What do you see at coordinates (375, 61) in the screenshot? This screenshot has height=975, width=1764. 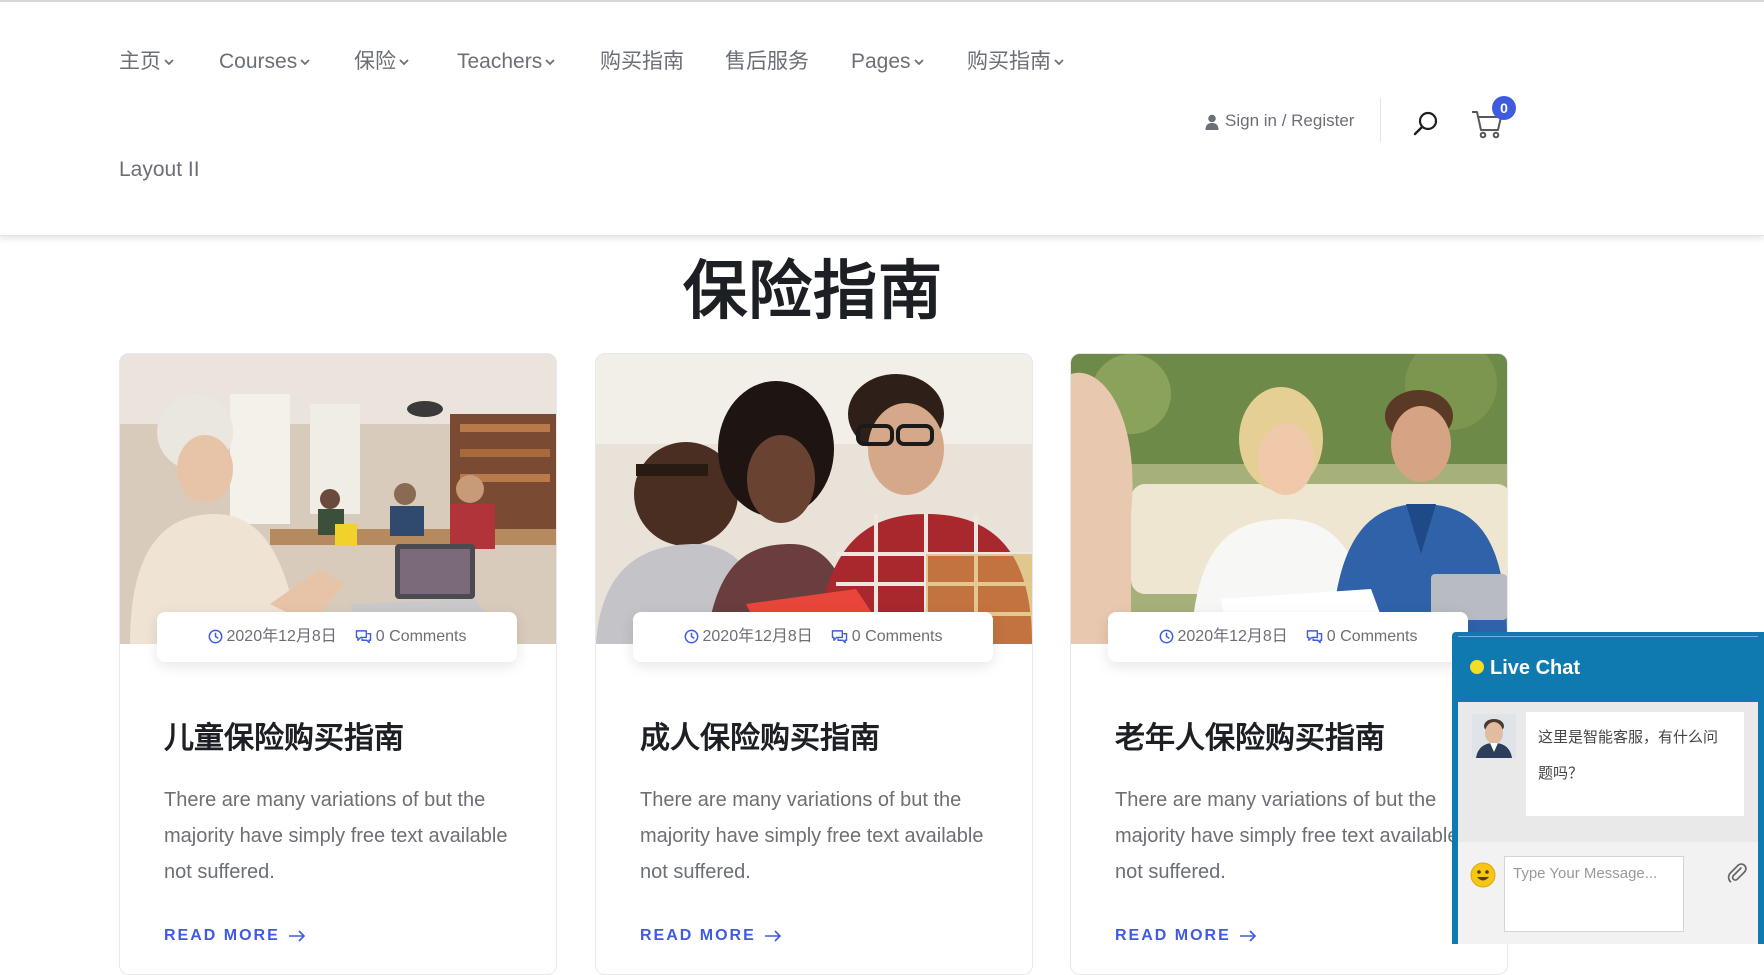 I see `nav-label: 保险` at bounding box center [375, 61].